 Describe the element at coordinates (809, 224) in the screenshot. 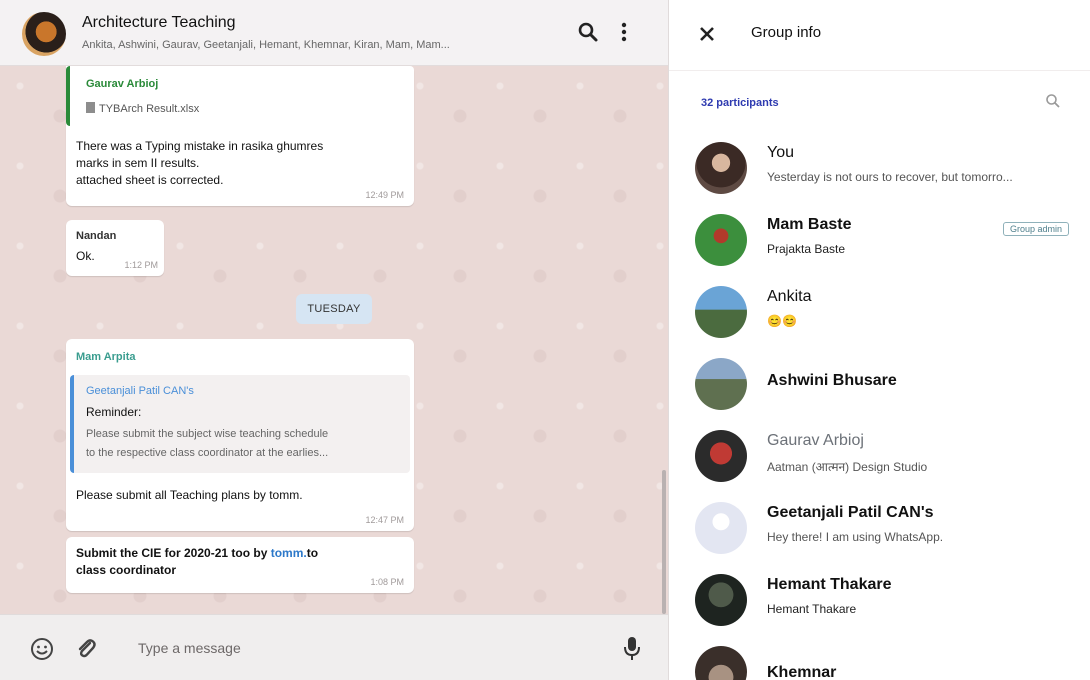

I see `participant-name: Mam Baste` at that location.